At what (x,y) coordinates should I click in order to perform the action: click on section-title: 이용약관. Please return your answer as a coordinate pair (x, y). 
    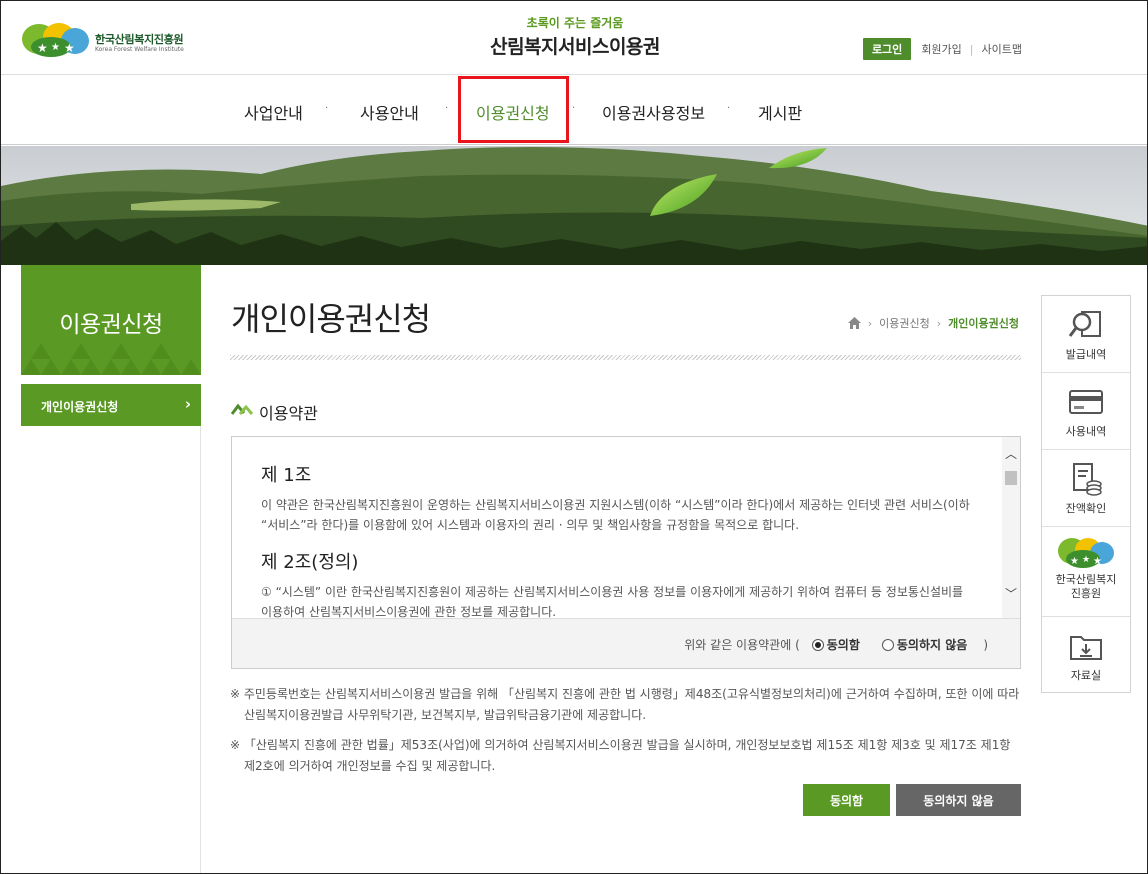
    Looking at the image, I should click on (288, 413).